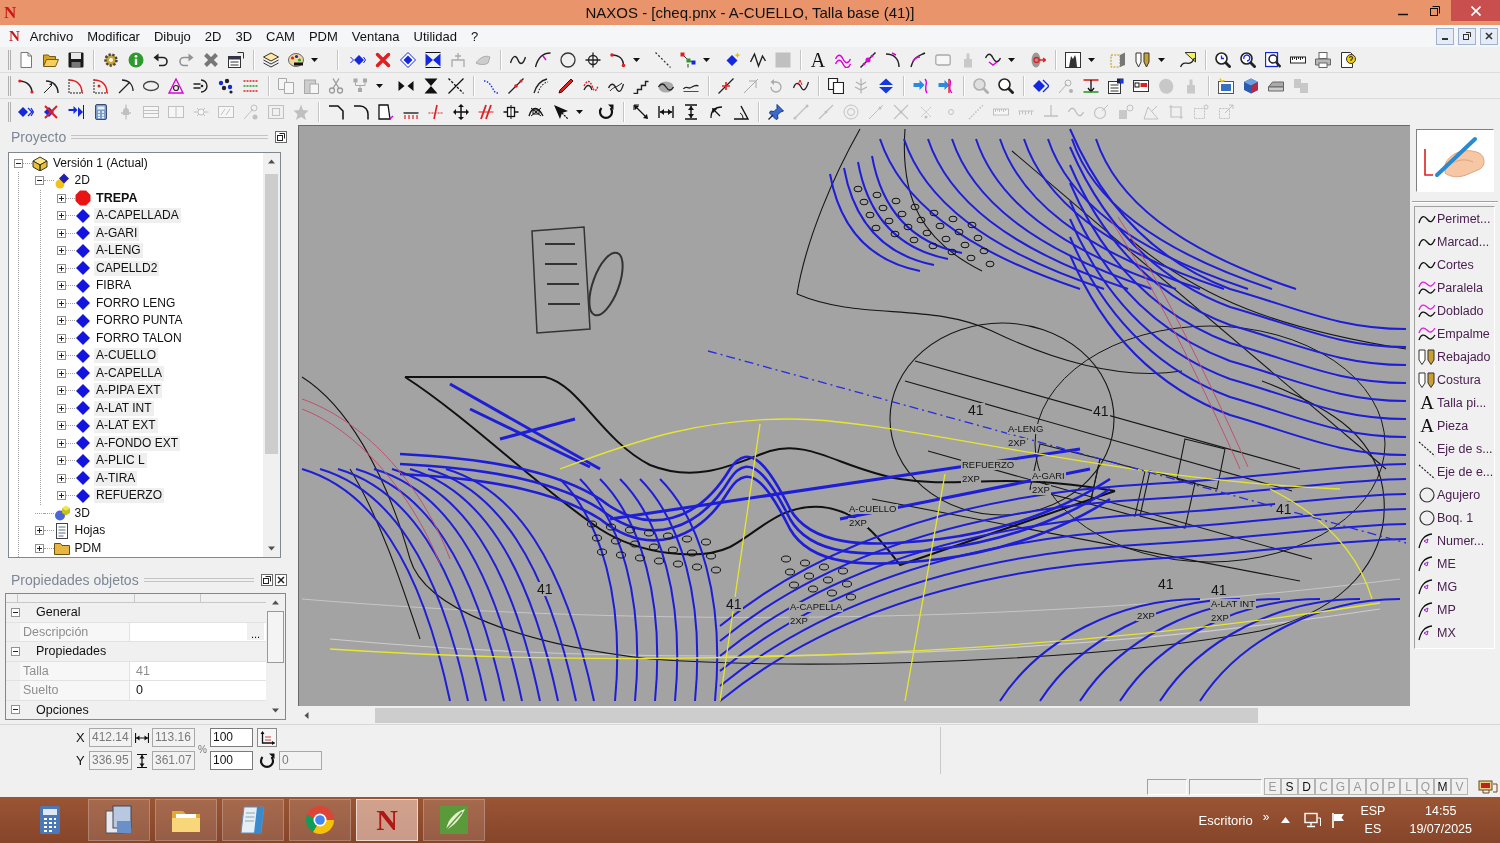 This screenshot has height=843, width=1500. What do you see at coordinates (886, 85) in the screenshot?
I see `up-down-arrows-icon` at bounding box center [886, 85].